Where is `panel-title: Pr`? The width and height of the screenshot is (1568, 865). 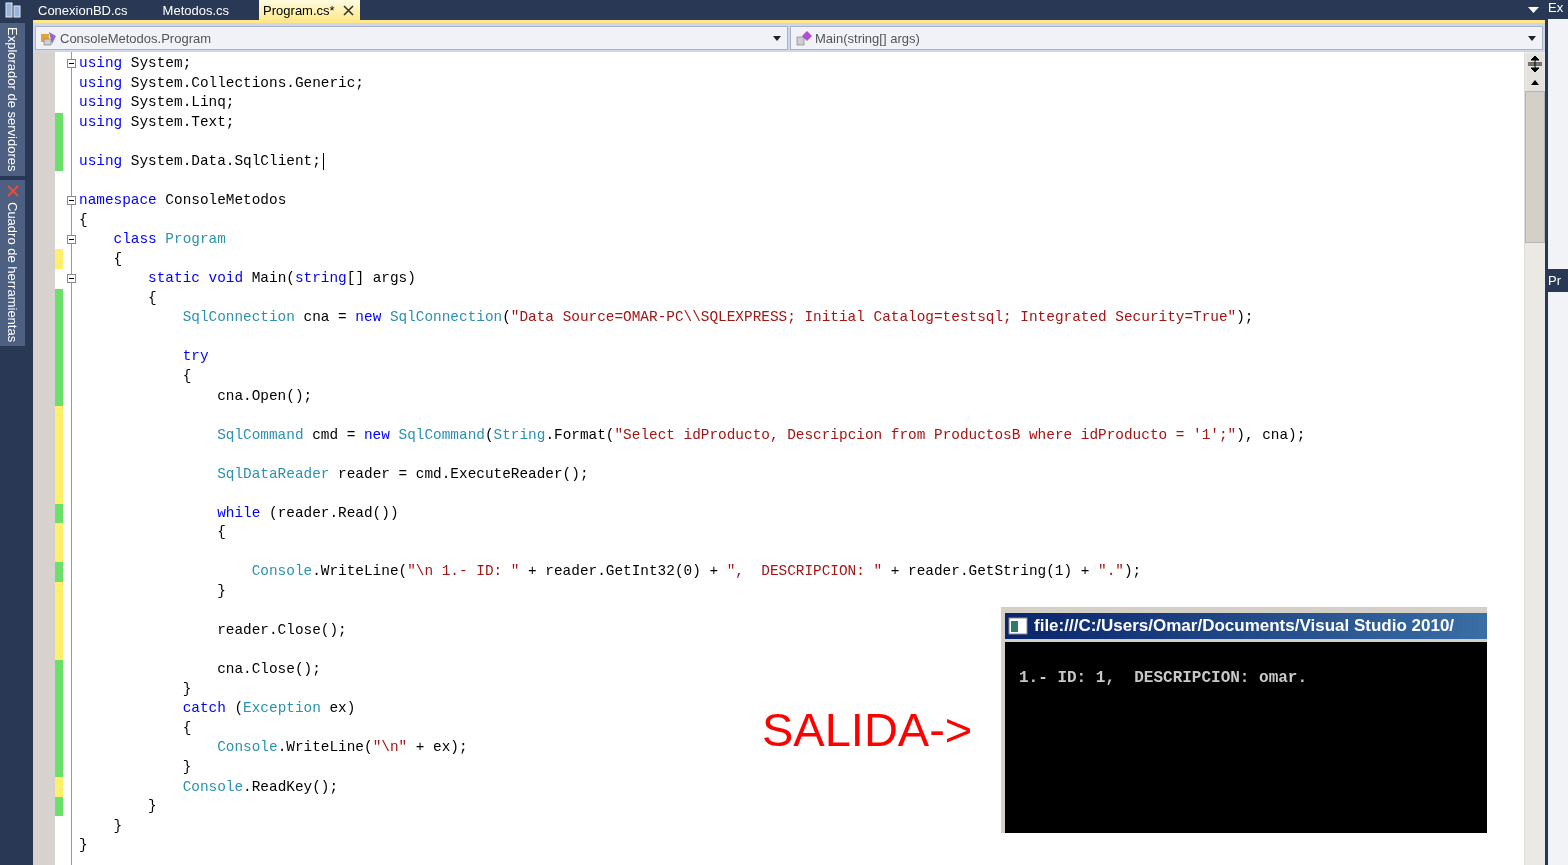
panel-title: Pr is located at coordinates (1555, 280).